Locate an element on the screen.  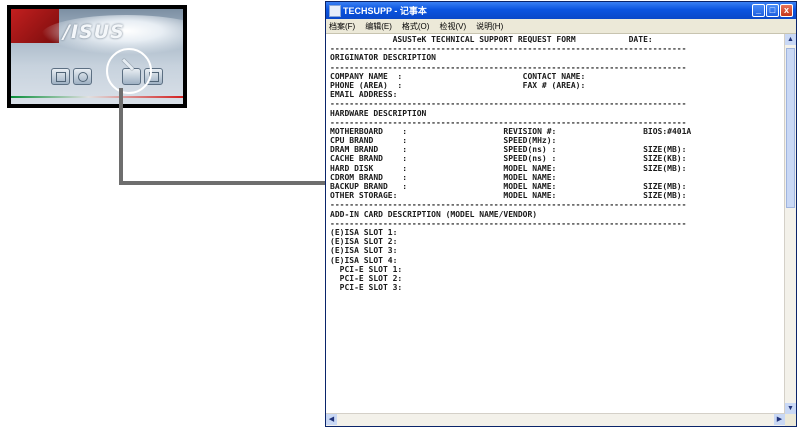
field-pcie-slot-3: PCI-E SLOT 3: is located at coordinates (366, 288).